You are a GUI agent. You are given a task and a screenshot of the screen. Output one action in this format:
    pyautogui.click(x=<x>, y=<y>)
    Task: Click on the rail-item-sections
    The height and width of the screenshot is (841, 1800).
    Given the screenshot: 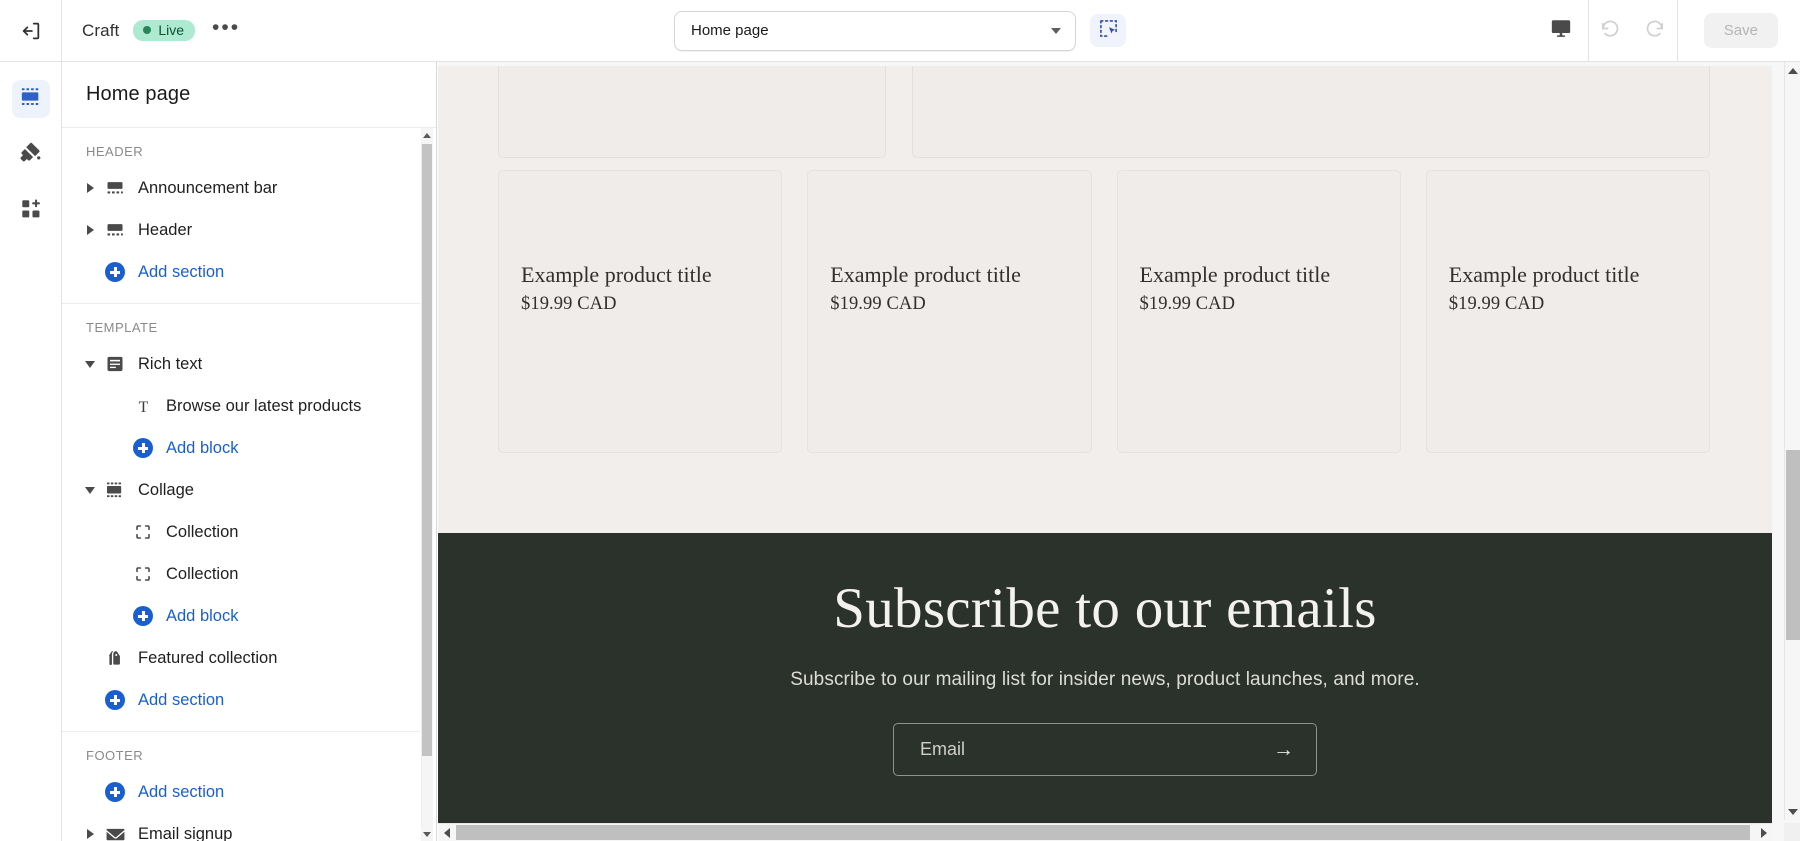 What is the action you would take?
    pyautogui.click(x=30, y=99)
    